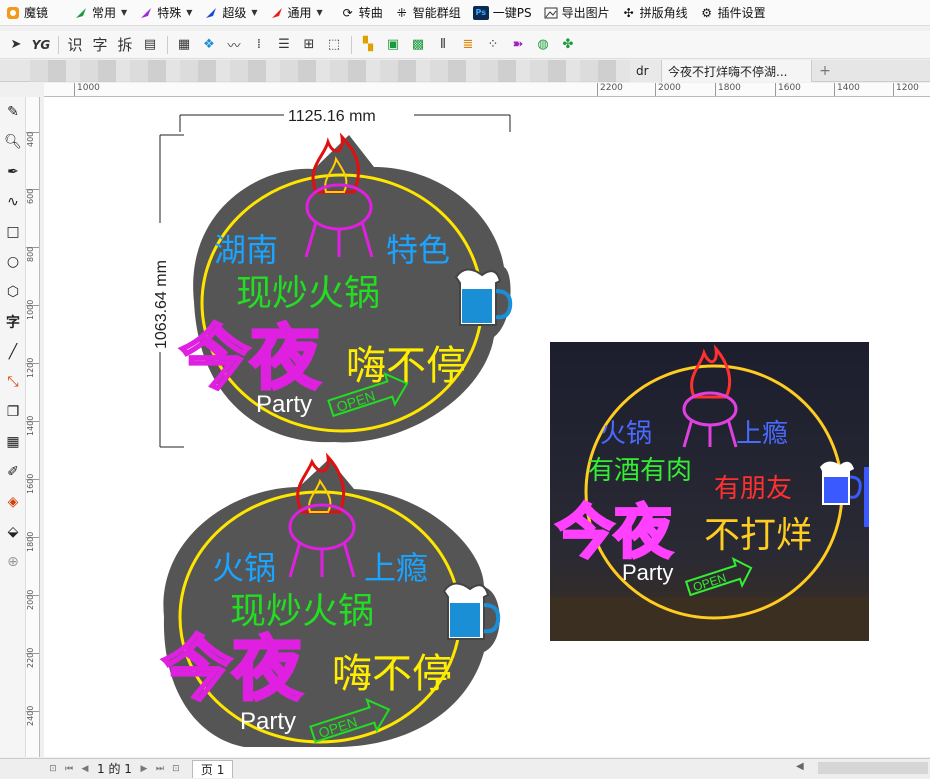  I want to click on photoshop-icon: Ps, so click(480, 12).